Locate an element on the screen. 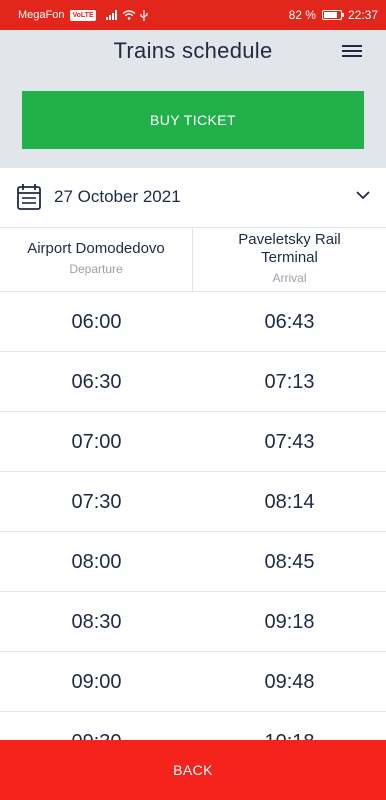 The height and width of the screenshot is (800, 386). battery-icon is located at coordinates (332, 15).